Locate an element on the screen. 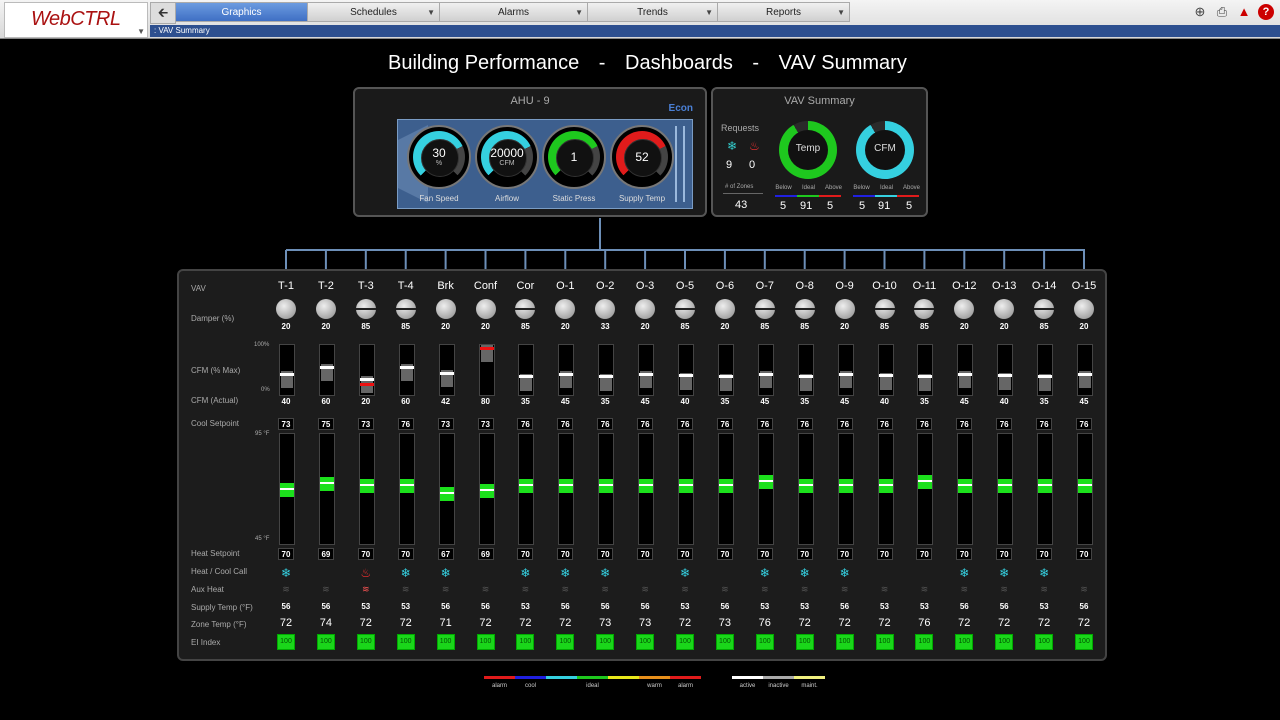 This screenshot has width=1280, height=720. vav-column-cor: Cor 85 35 76 70 ❄ ≋ 53 72 100 is located at coordinates (525, 465).